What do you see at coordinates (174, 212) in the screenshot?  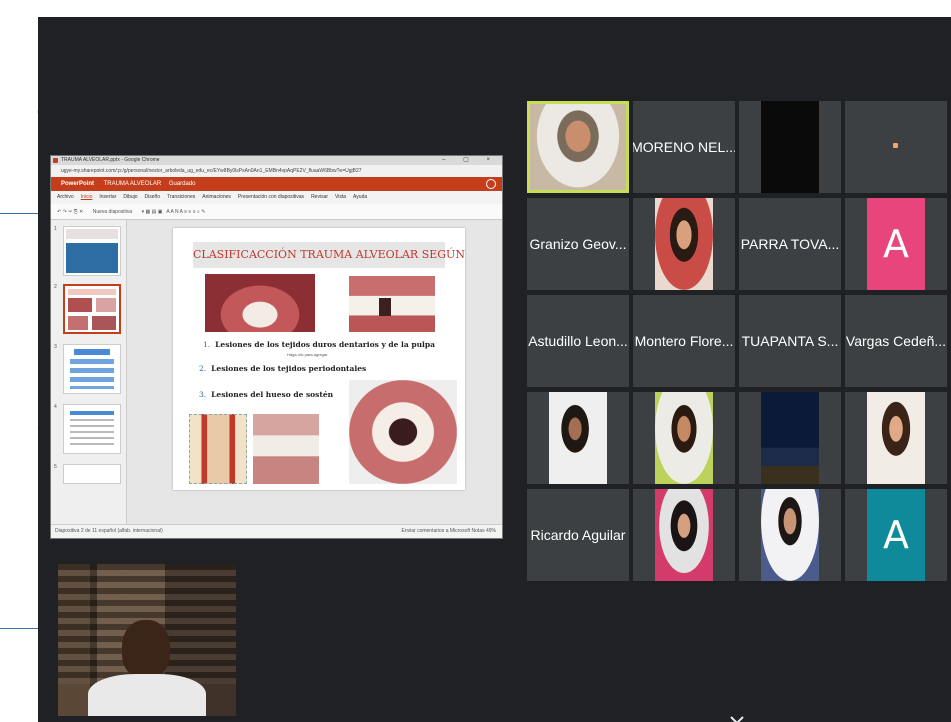 I see `format-icons: ▾ ▦ ▤ ▣ A A N A ≡ ≡ ≡ ⌕ ✎` at bounding box center [174, 212].